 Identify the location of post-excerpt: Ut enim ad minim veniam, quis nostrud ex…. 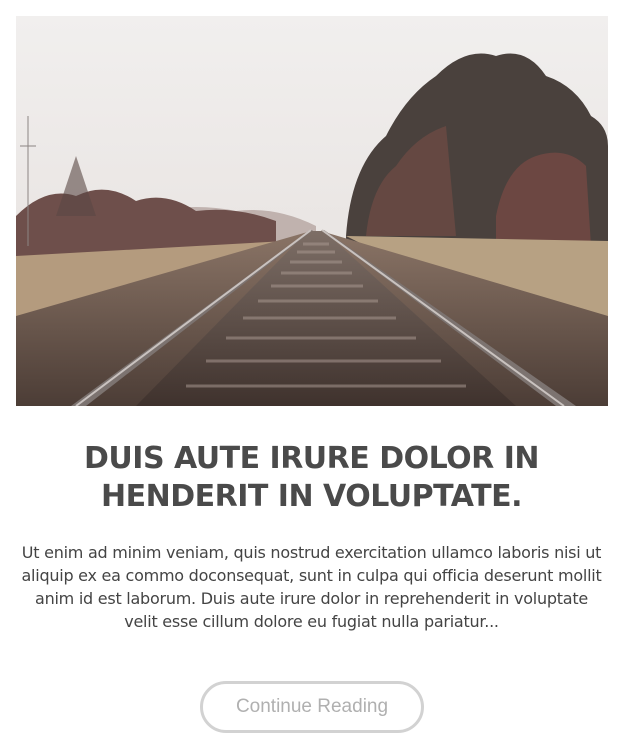
(311, 587).